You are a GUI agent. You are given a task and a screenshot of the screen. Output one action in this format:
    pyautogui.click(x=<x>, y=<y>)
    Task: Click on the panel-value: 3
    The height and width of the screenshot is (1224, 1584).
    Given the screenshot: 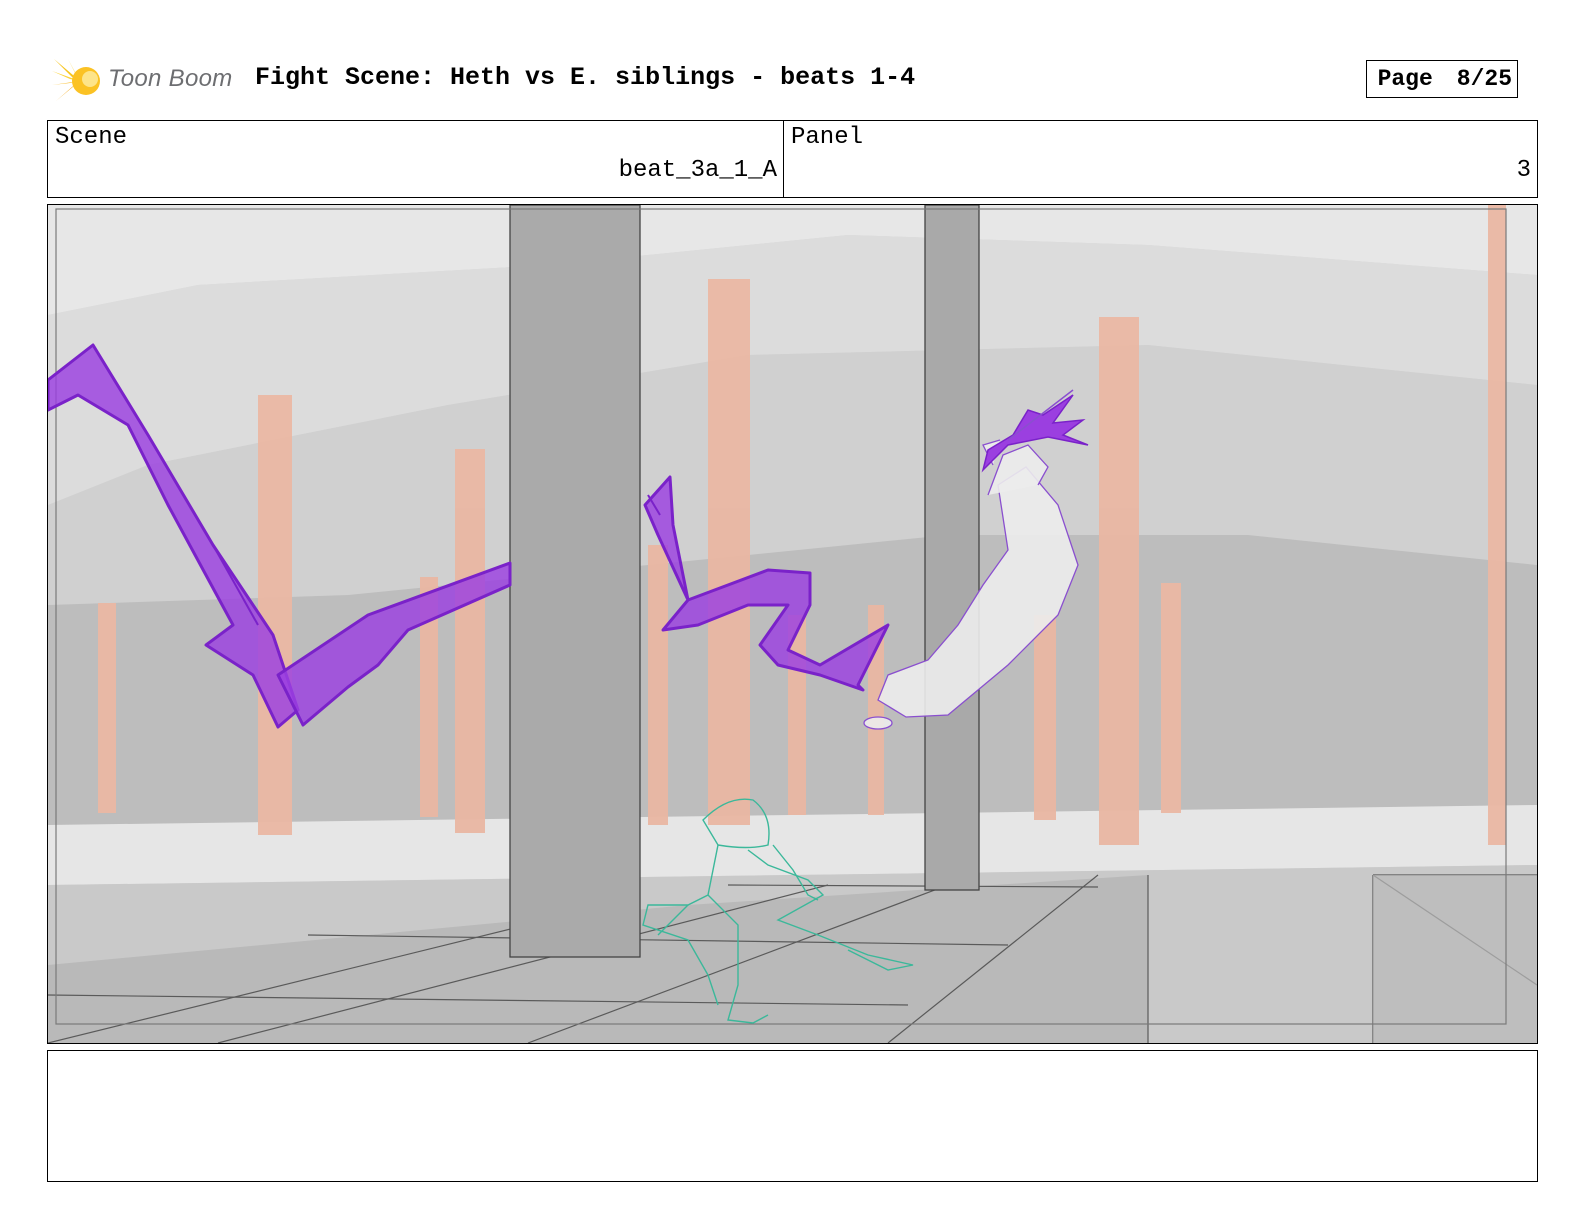 What is the action you would take?
    pyautogui.click(x=1523, y=170)
    